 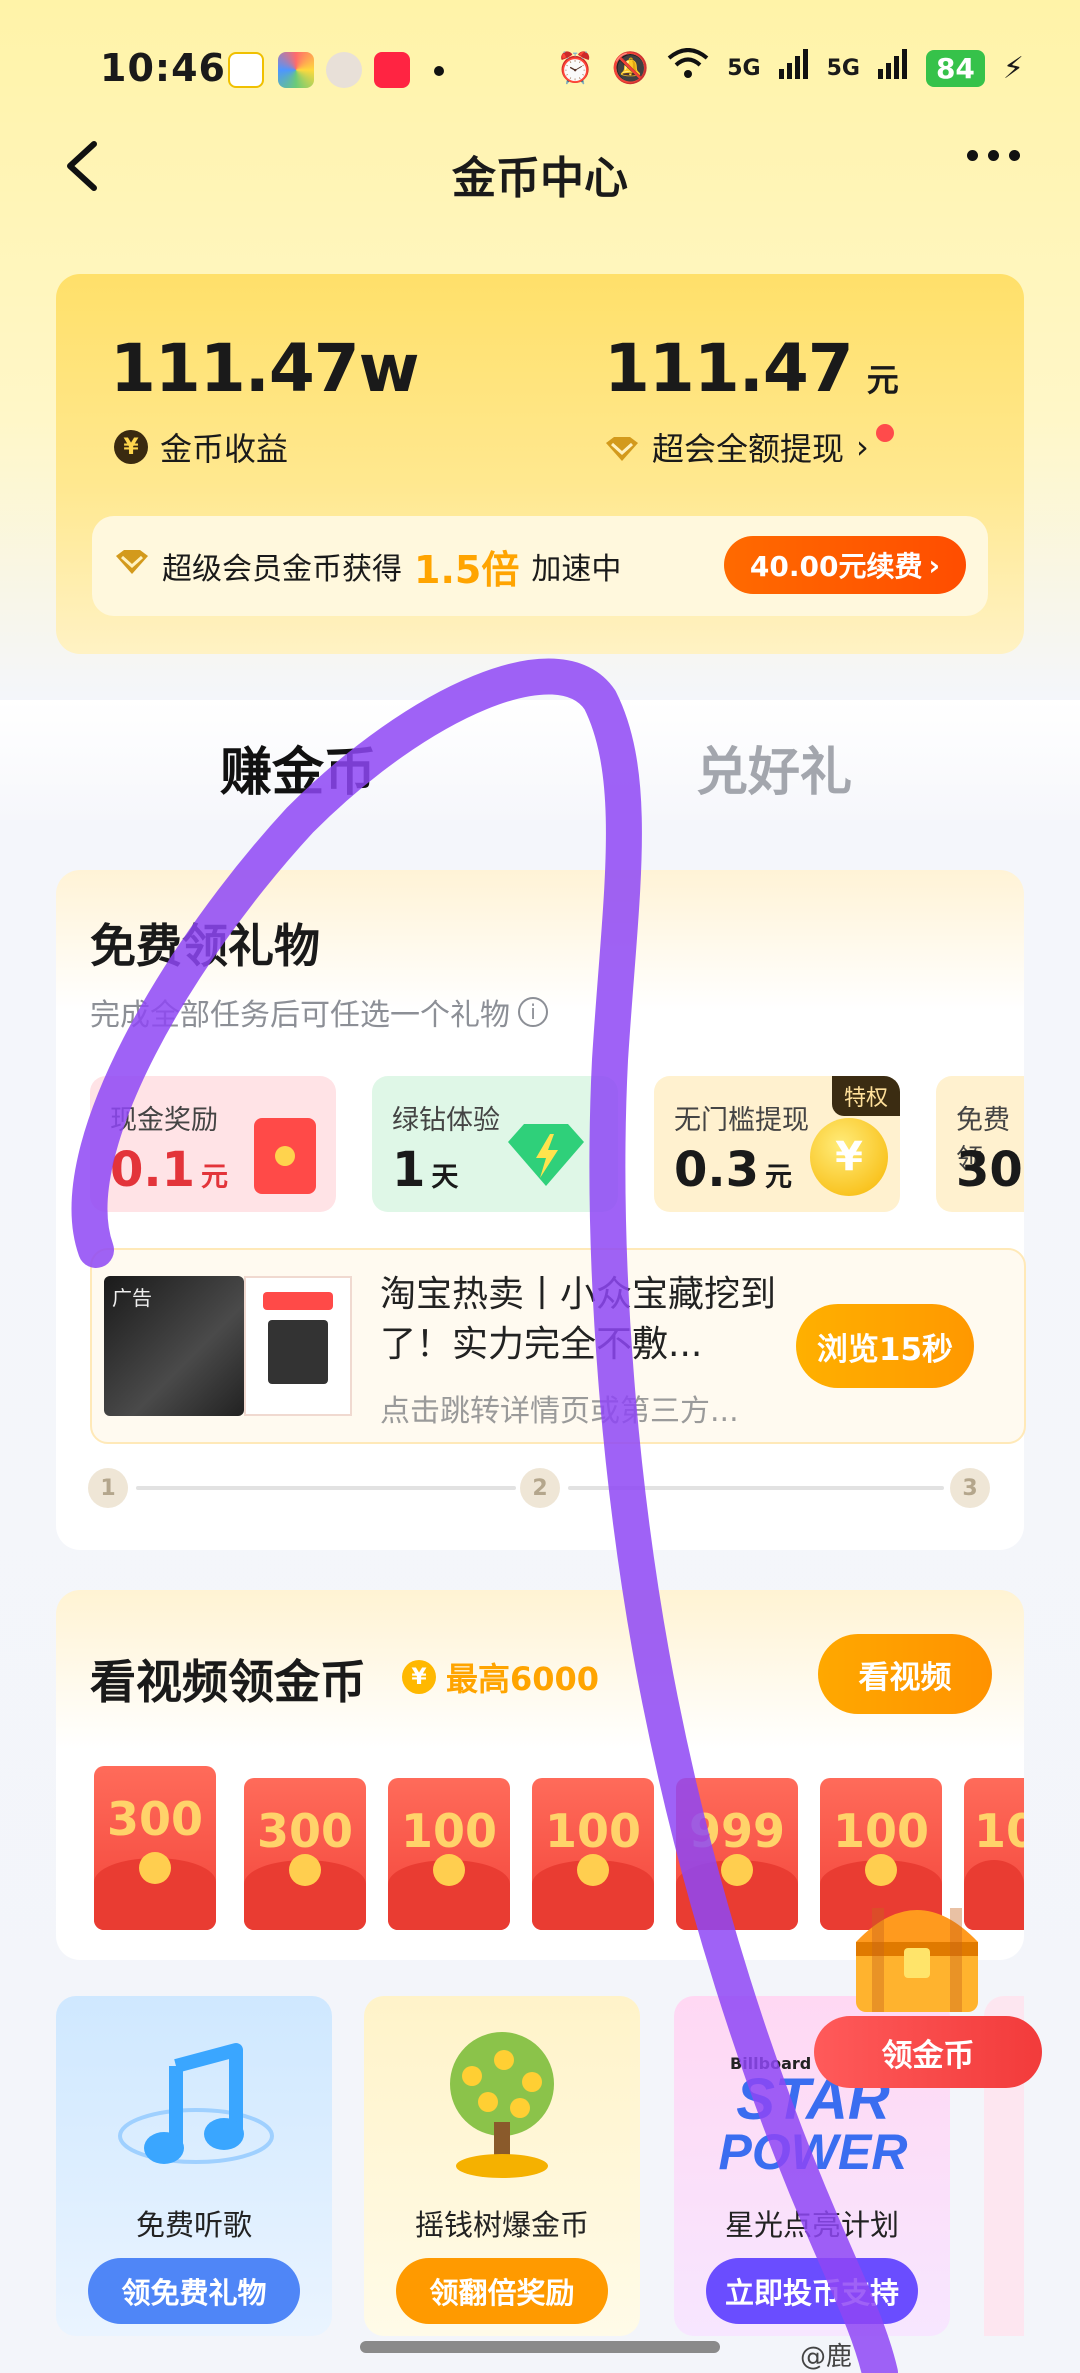 I want to click on step-3: 3, so click(x=970, y=1488).